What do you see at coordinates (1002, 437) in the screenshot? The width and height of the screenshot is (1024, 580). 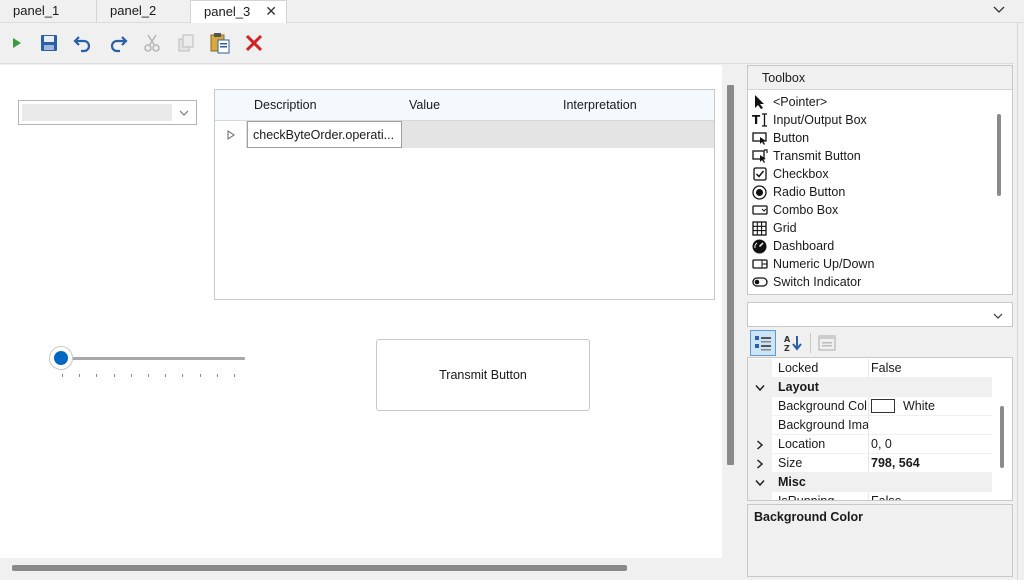 I see `property-grid-scrollbar` at bounding box center [1002, 437].